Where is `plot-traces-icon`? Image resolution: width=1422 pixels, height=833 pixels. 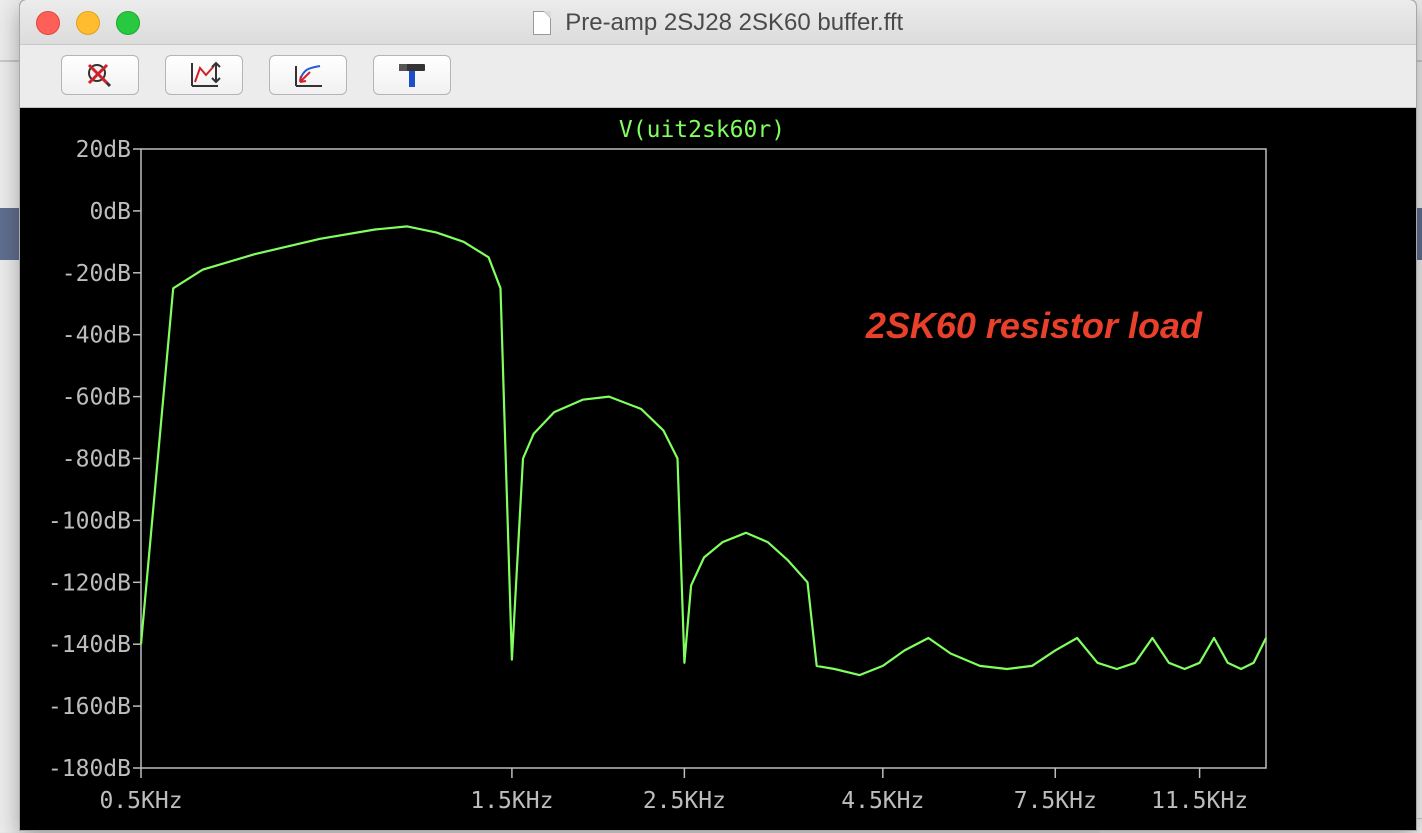 plot-traces-icon is located at coordinates (308, 76).